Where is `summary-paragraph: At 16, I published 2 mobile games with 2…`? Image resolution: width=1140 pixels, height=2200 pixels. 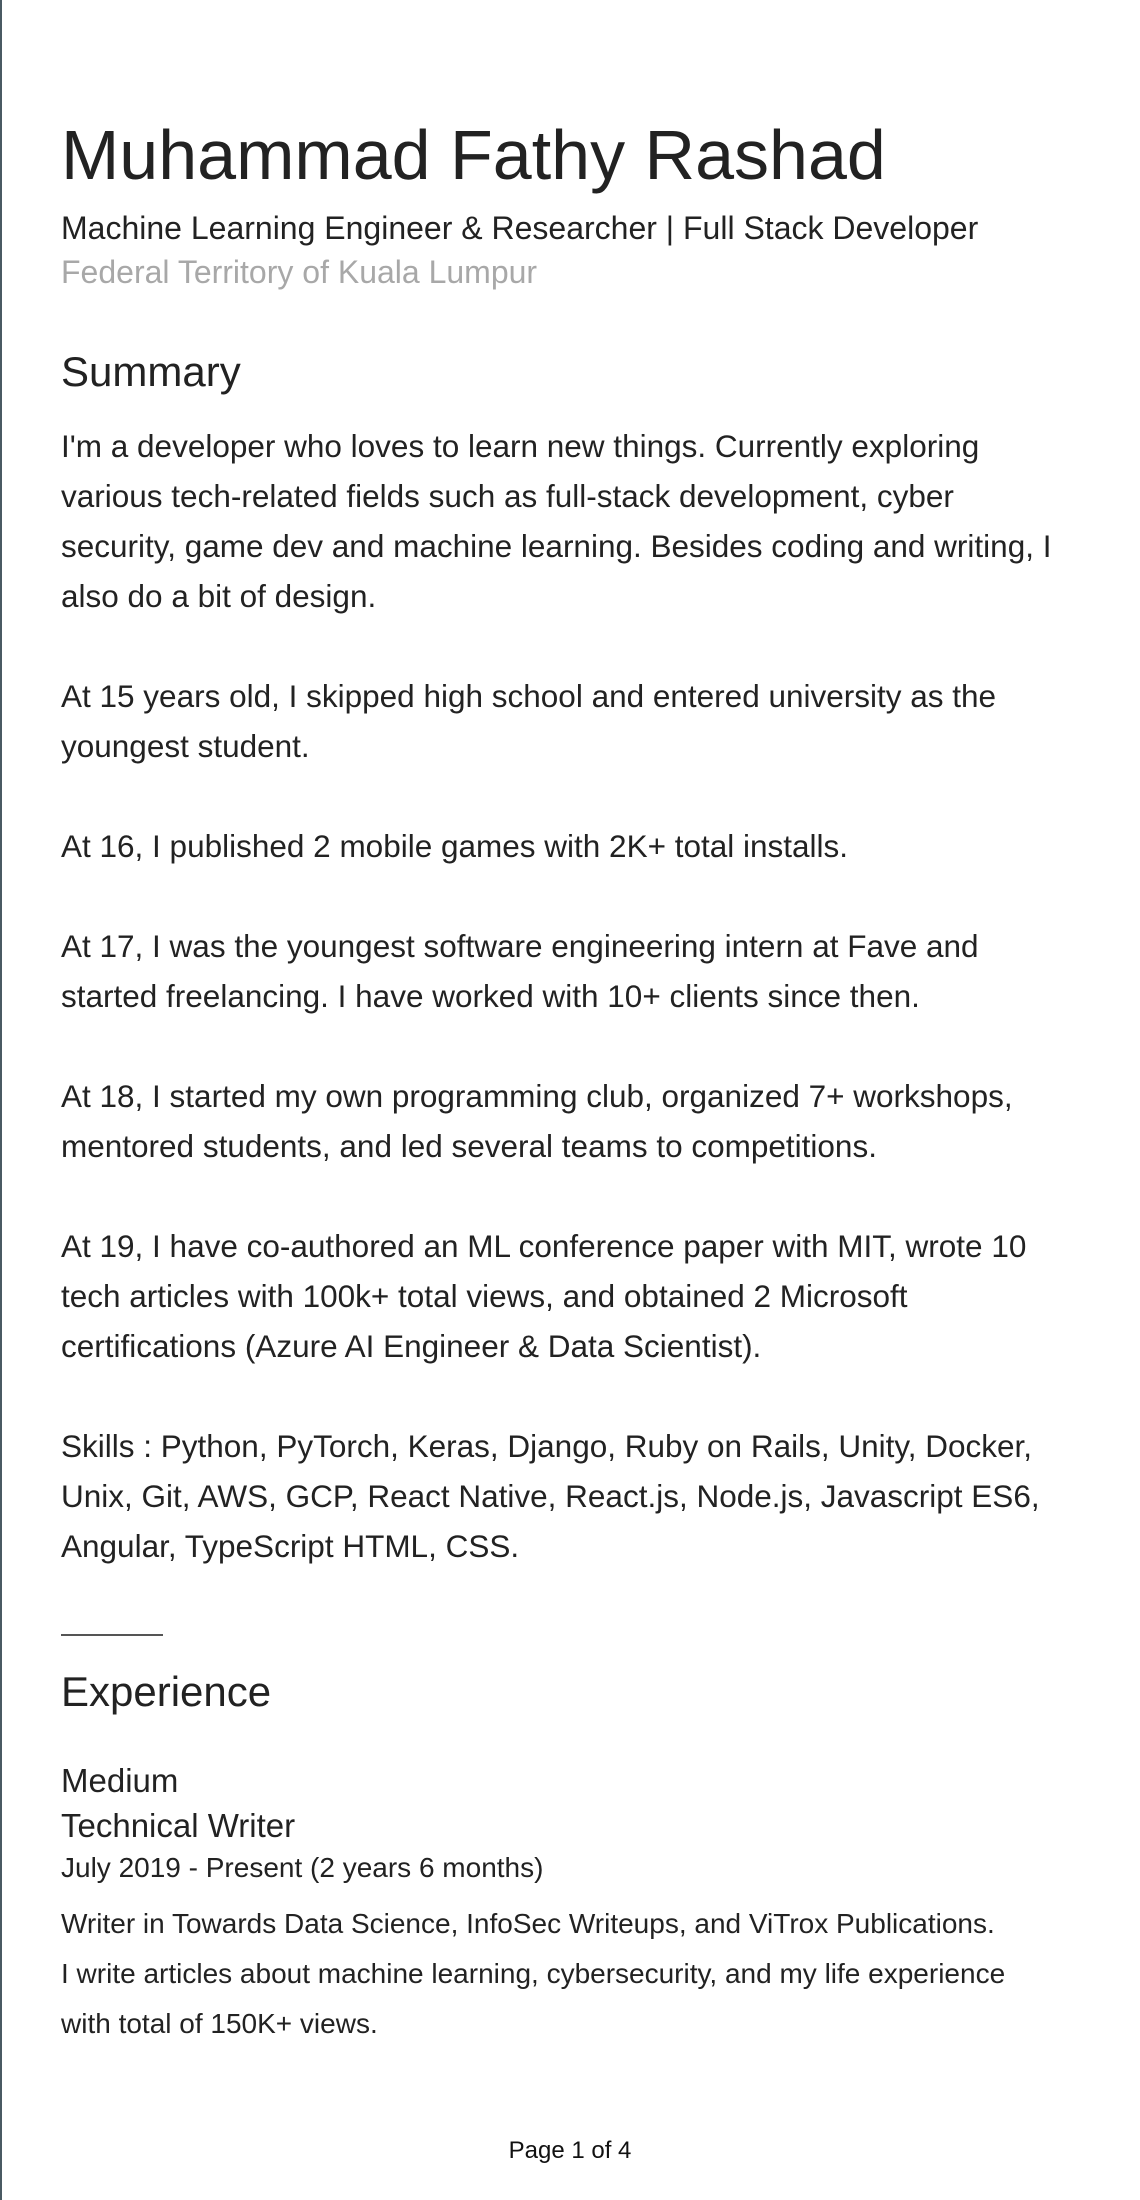
summary-paragraph: At 16, I published 2 mobile games with 2… is located at coordinates (455, 846).